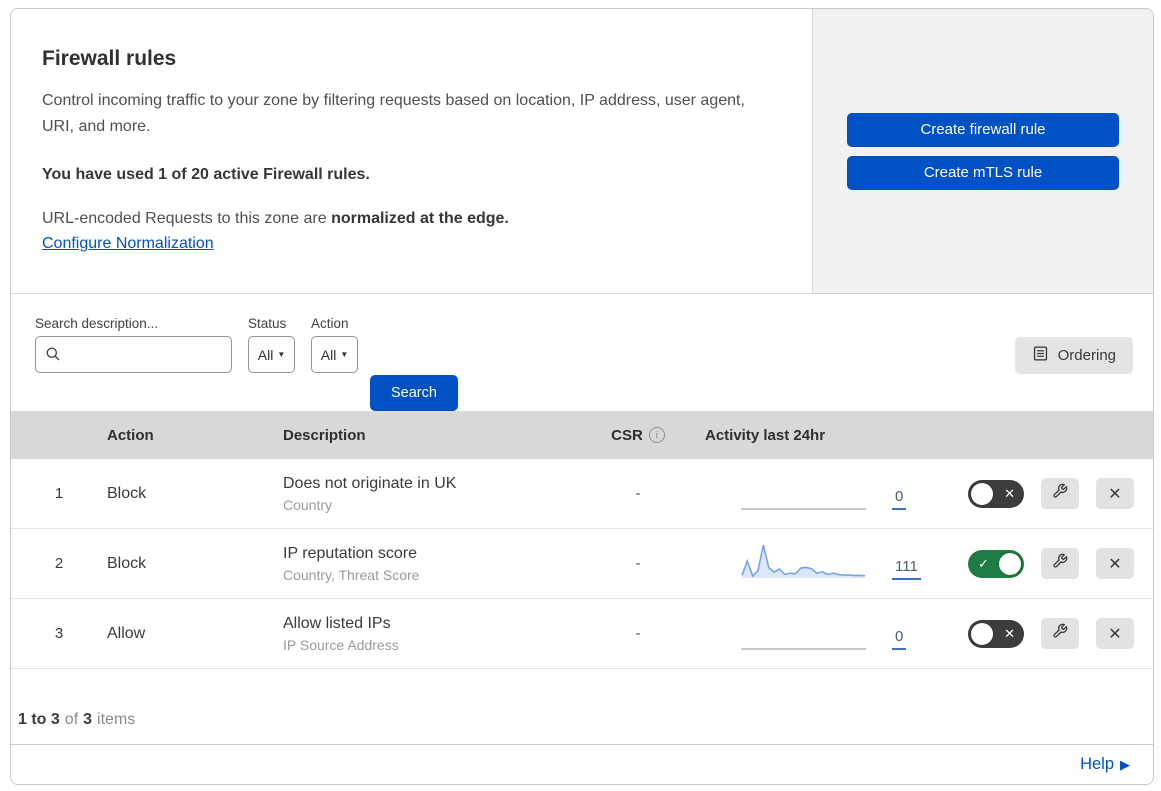  I want to click on chevron-right-icon: ▶, so click(1125, 764).